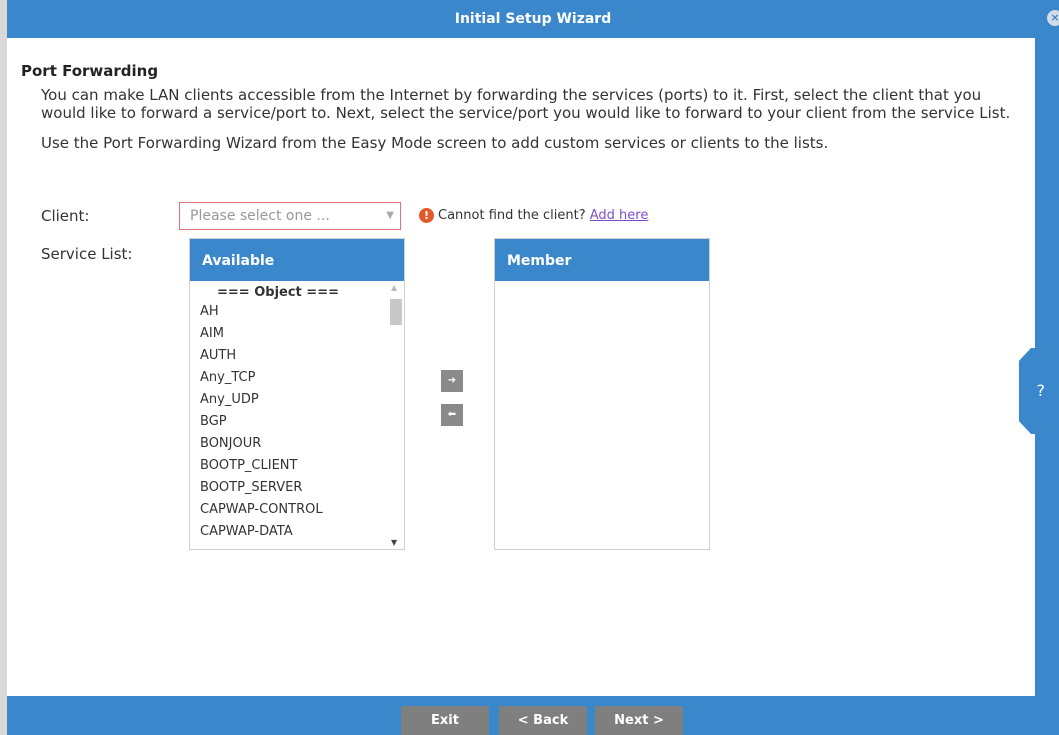 Image resolution: width=1059 pixels, height=735 pixels. I want to click on warning-icon: !, so click(426, 215).